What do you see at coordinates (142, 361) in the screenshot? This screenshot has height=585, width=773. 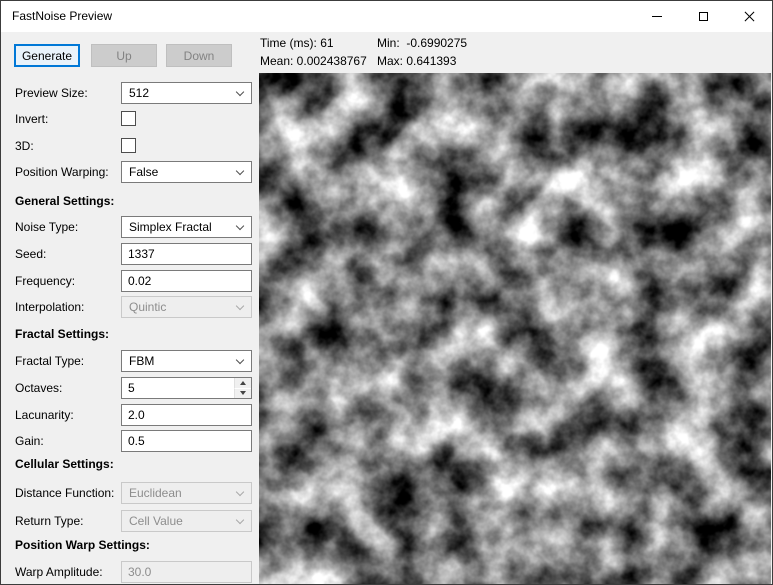 I see `fractal-type-value: FBM` at bounding box center [142, 361].